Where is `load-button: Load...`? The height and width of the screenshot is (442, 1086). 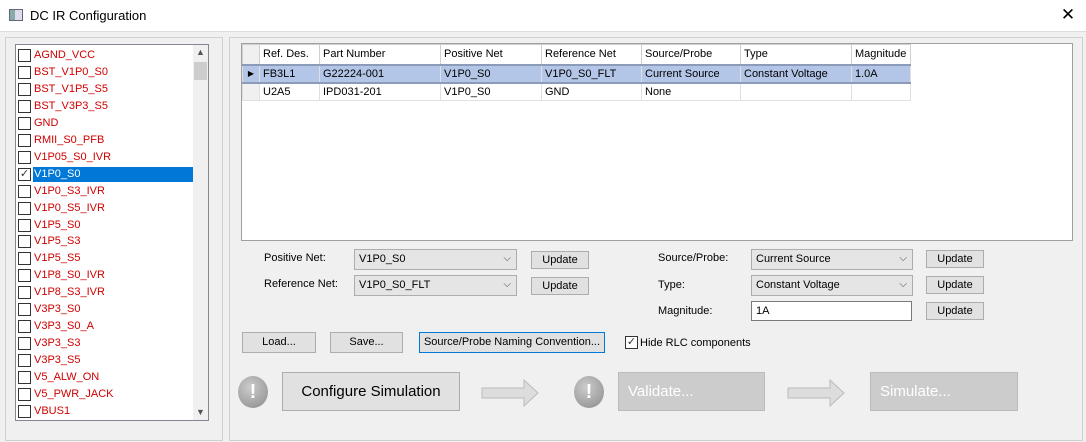 load-button: Load... is located at coordinates (279, 342).